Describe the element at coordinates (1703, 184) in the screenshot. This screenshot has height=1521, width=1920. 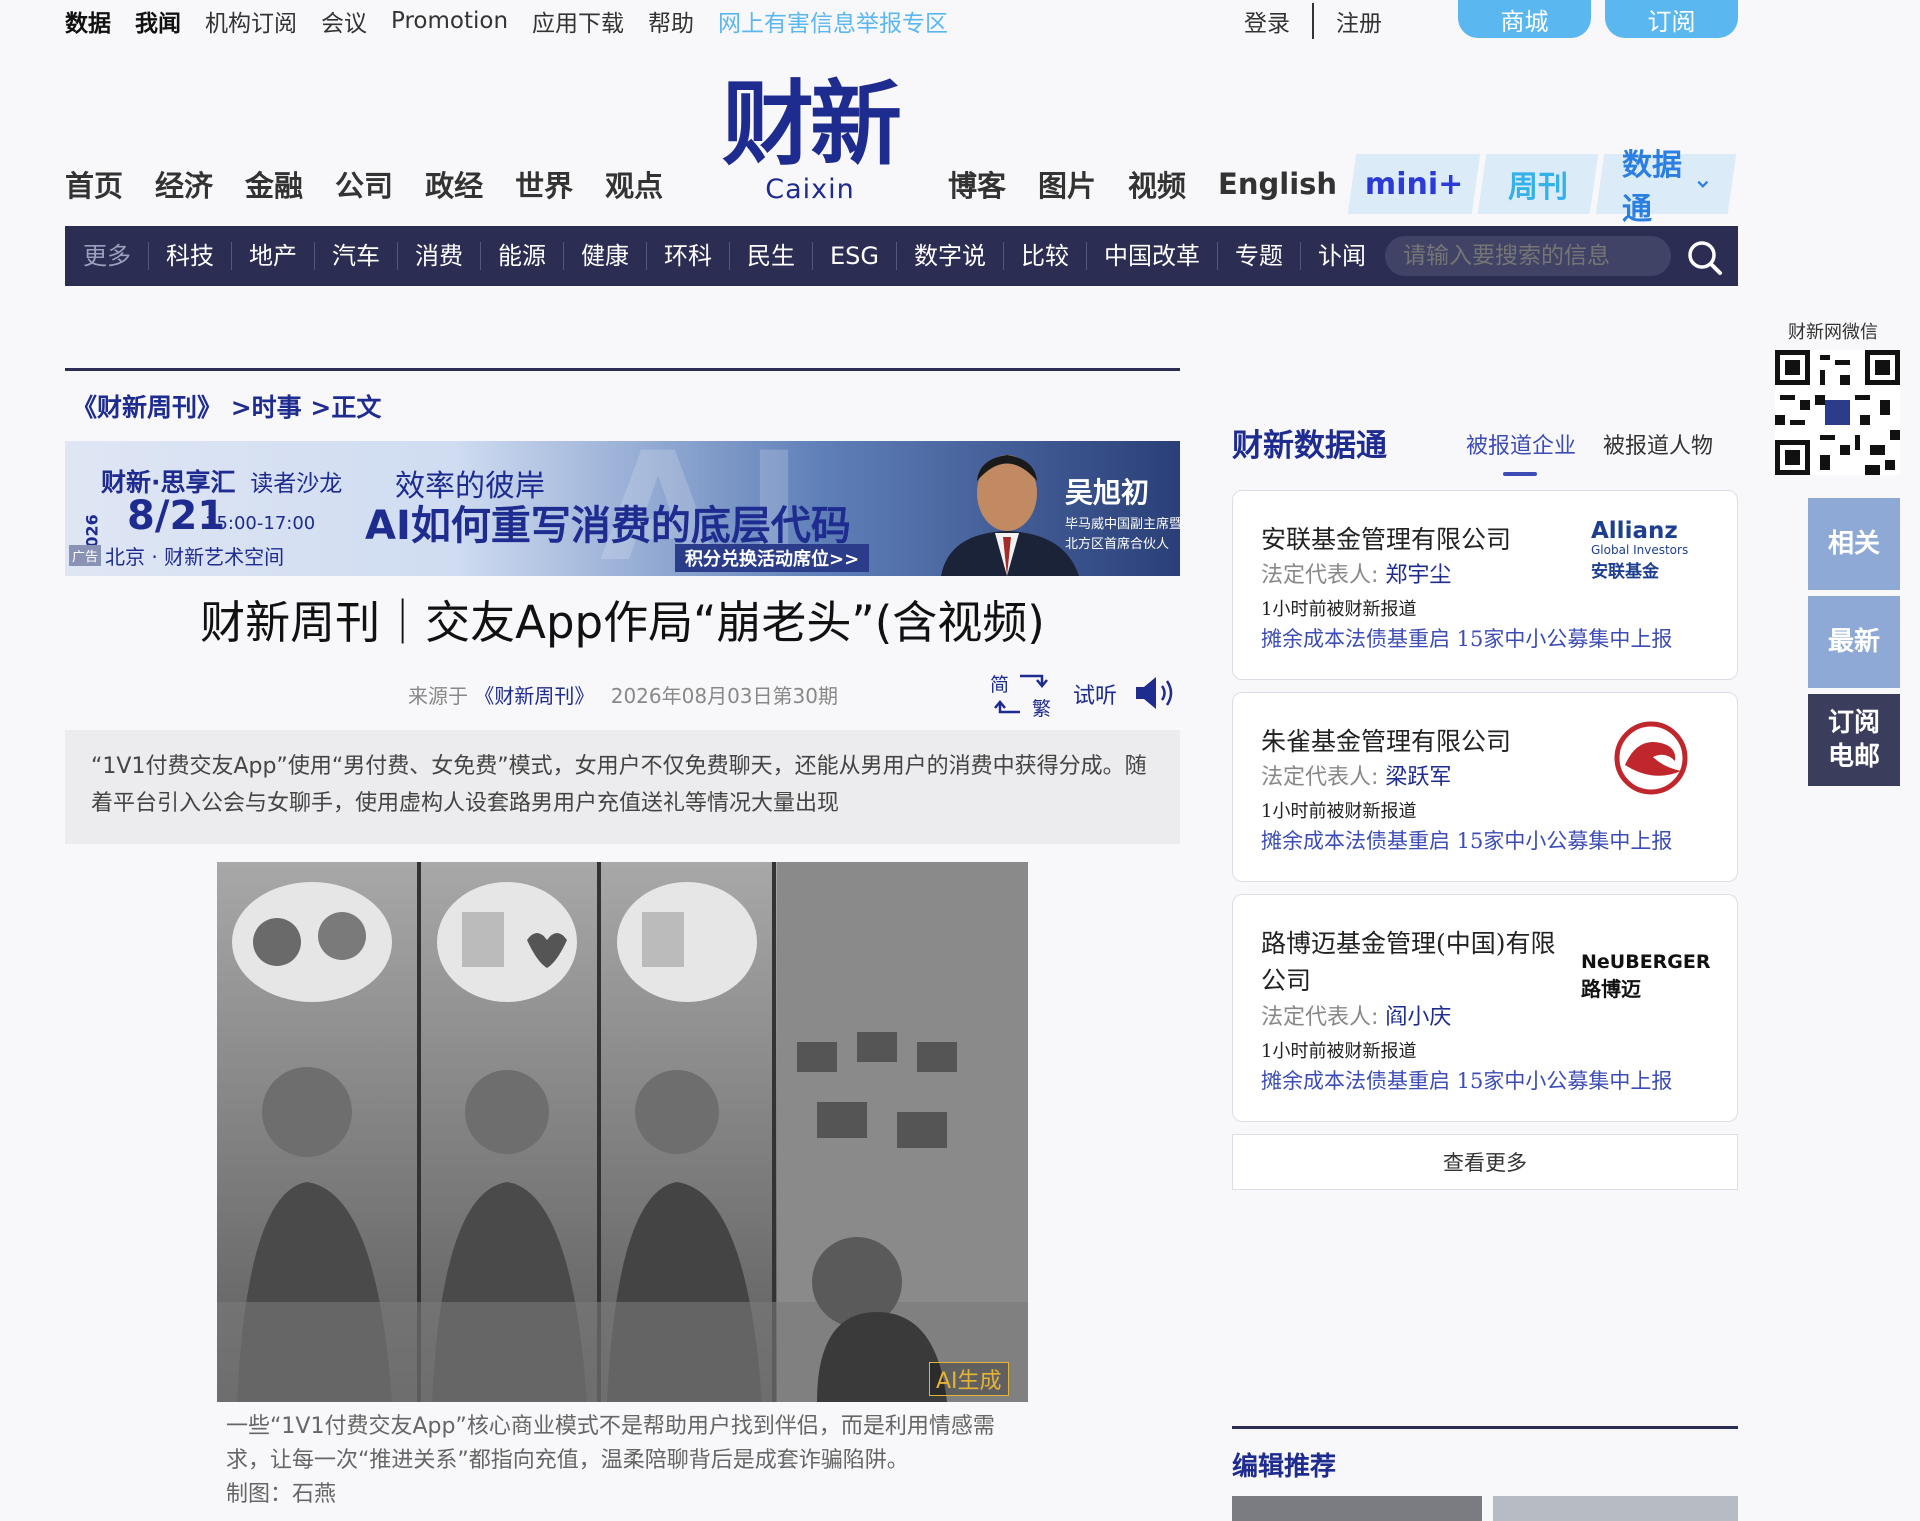
I see `chevron-down-icon` at that location.